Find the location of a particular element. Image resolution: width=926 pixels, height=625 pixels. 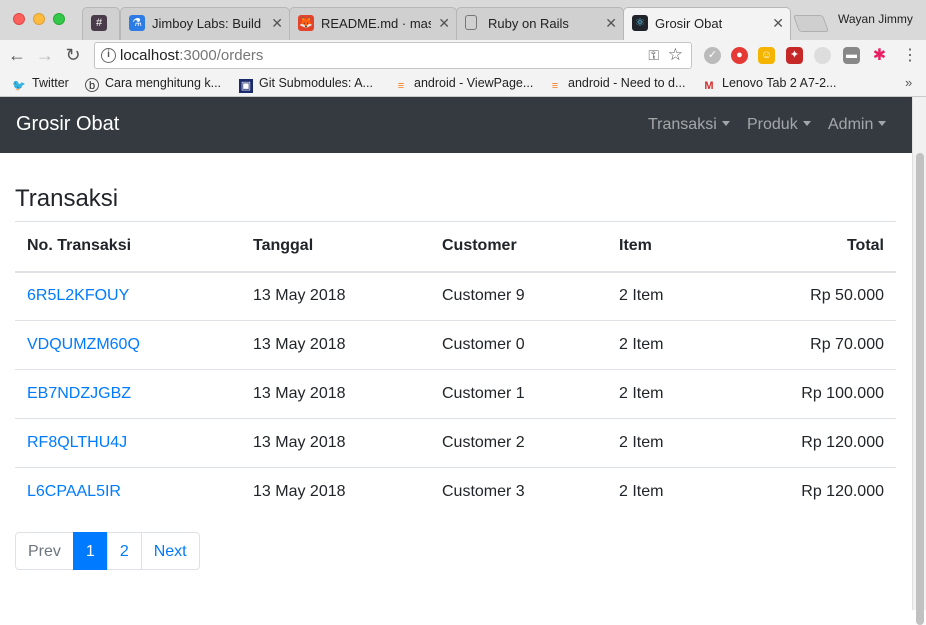

nav-item-admin: Admin is located at coordinates (857, 125).